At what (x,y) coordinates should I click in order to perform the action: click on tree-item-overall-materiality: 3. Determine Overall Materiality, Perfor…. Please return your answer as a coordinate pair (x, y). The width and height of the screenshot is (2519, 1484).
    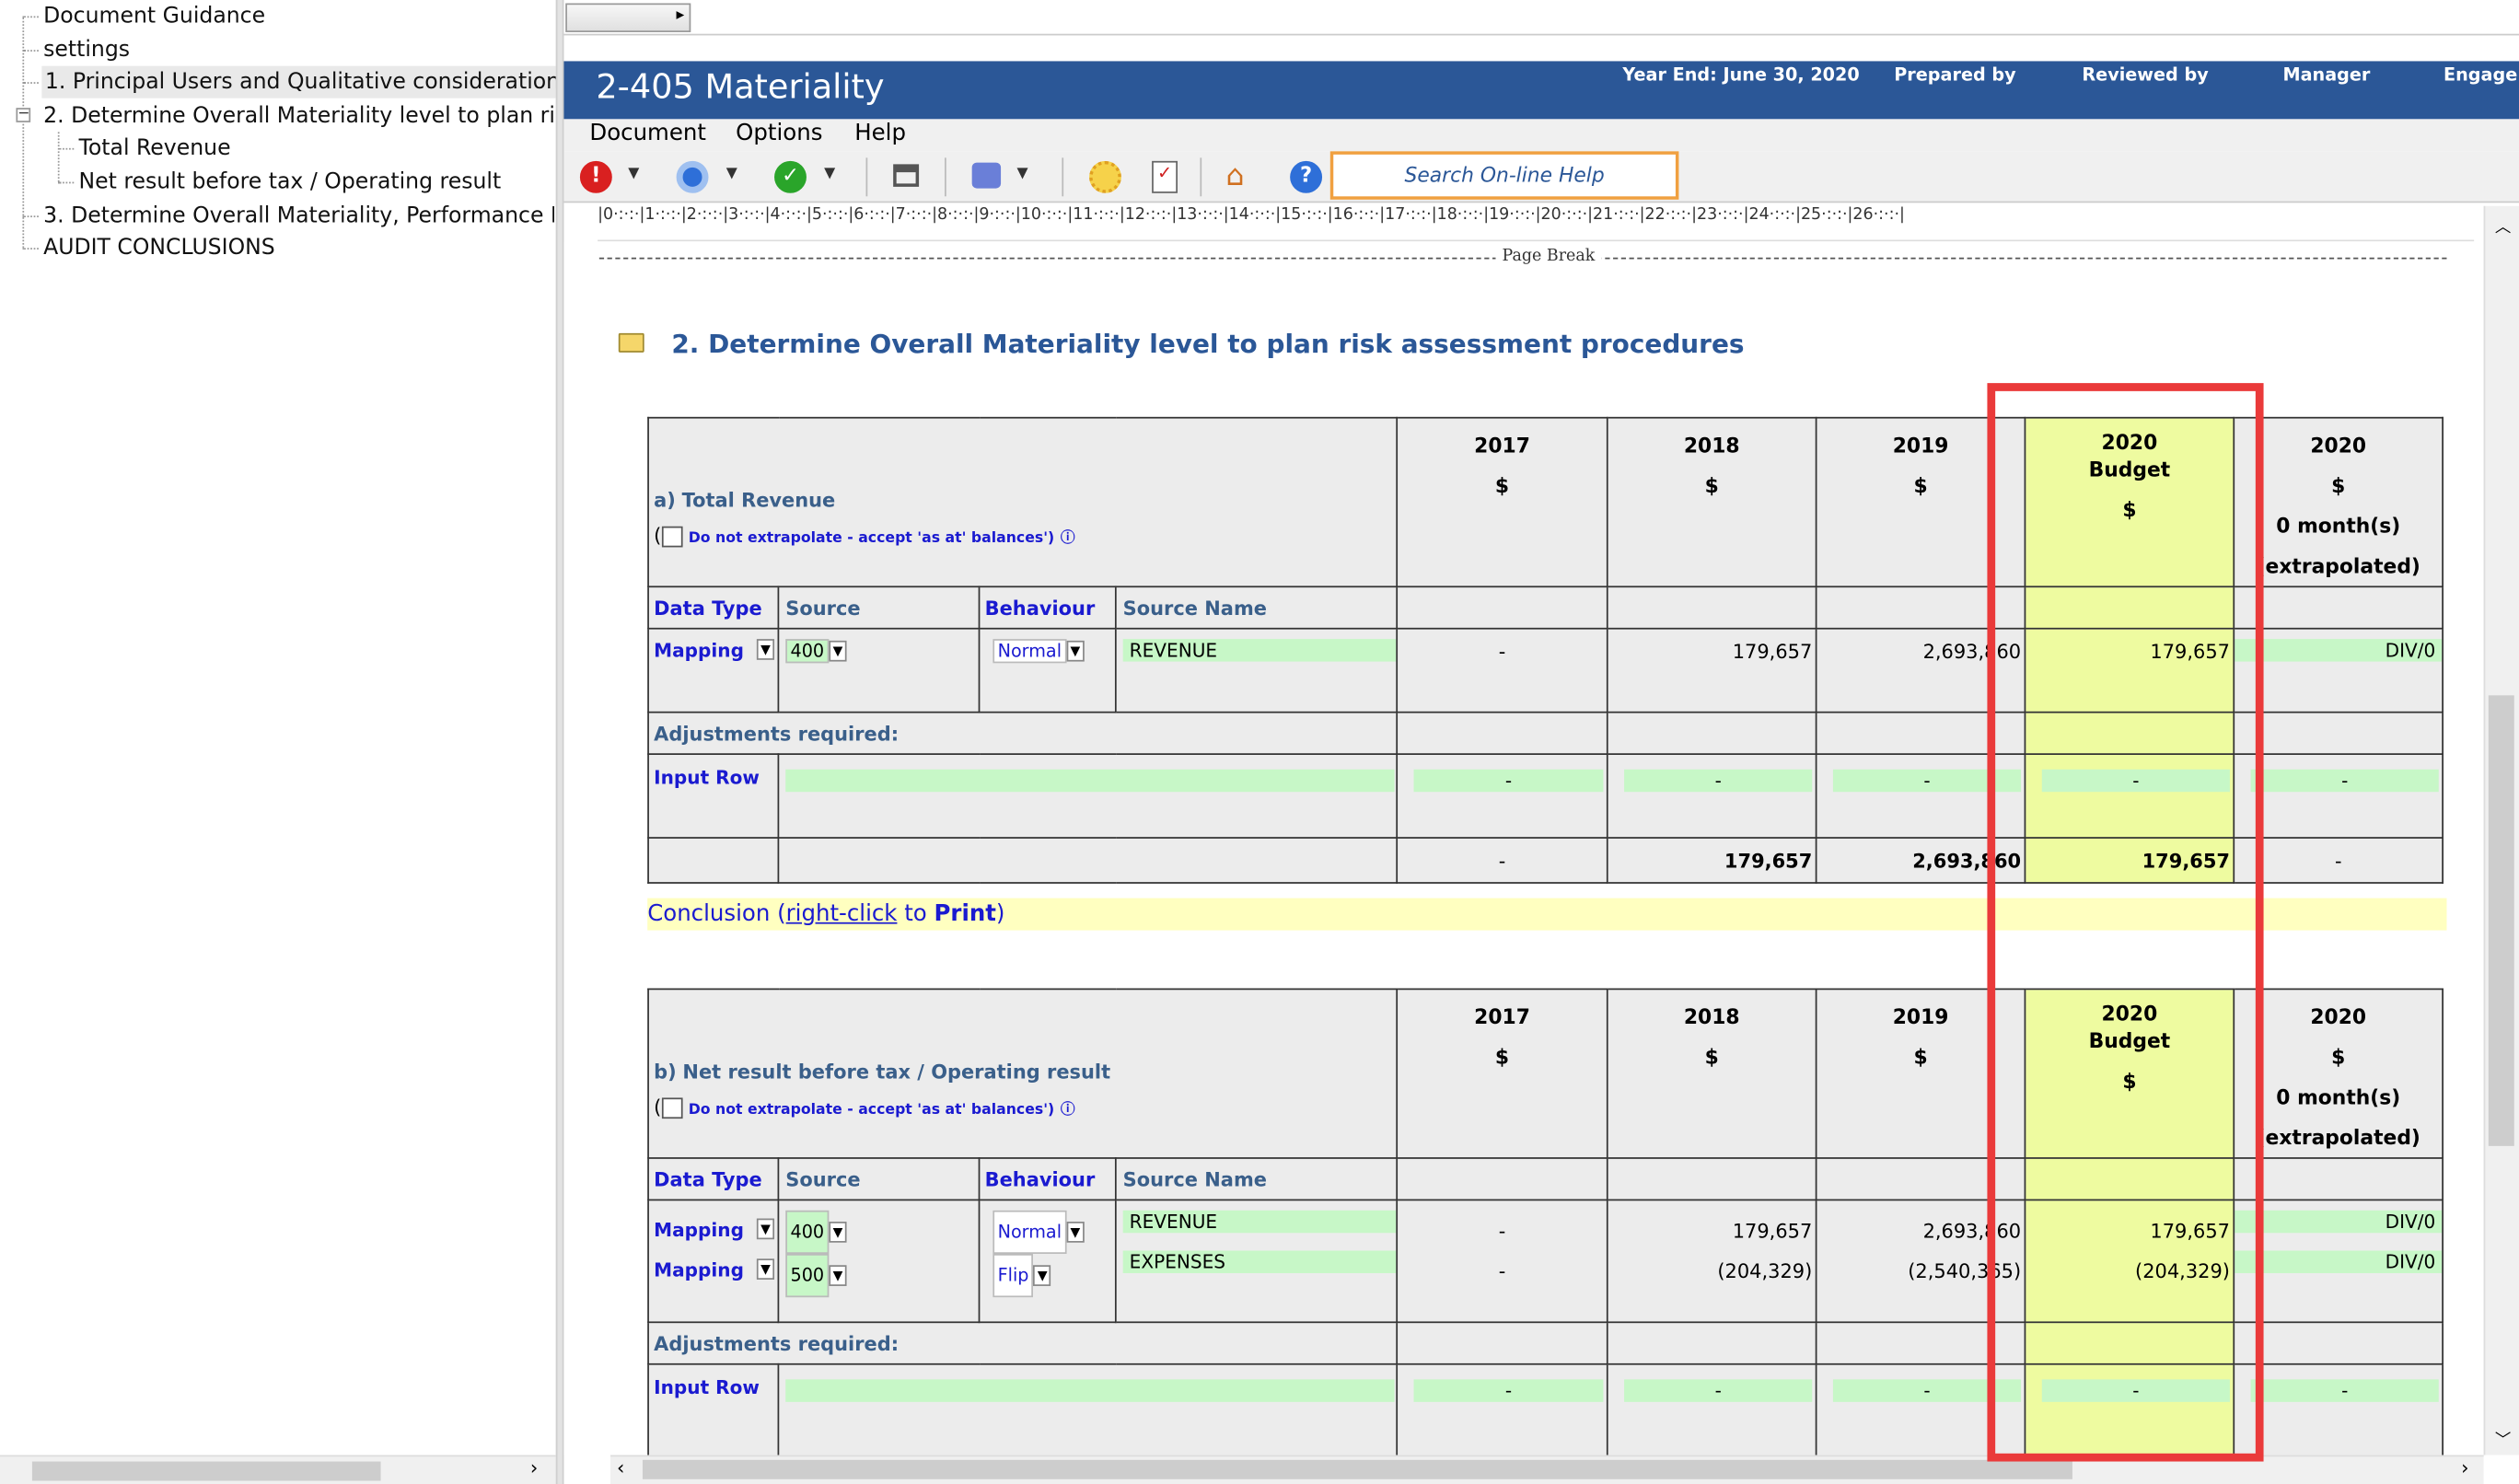
    Looking at the image, I should click on (298, 216).